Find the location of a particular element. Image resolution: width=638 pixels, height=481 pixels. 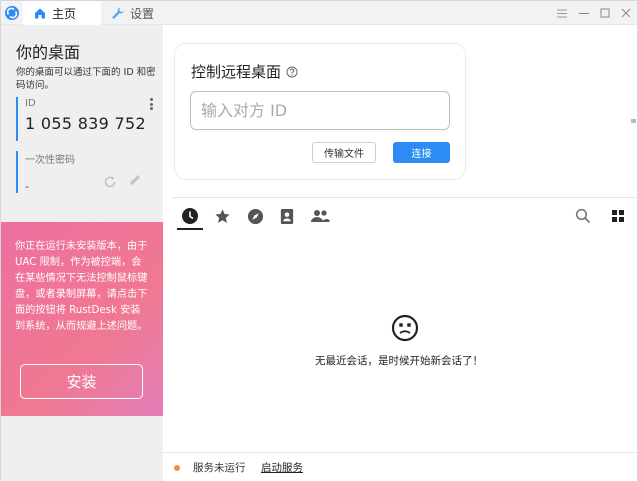

service-status-dot is located at coordinates (177, 468).